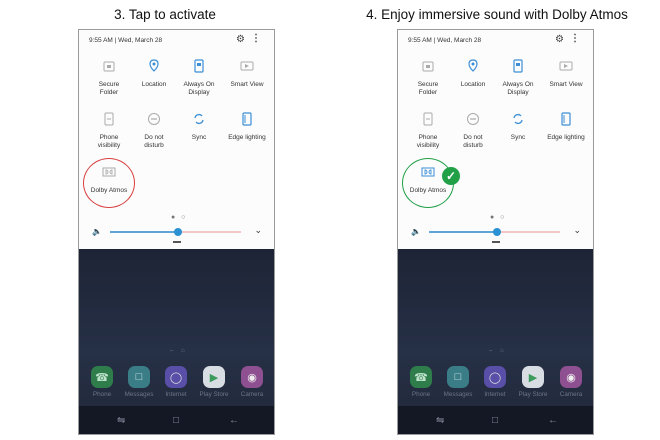 Image resolution: width=660 pixels, height=440 pixels. Describe the element at coordinates (451, 176) in the screenshot. I see `checkmark-icon: ✓` at that location.